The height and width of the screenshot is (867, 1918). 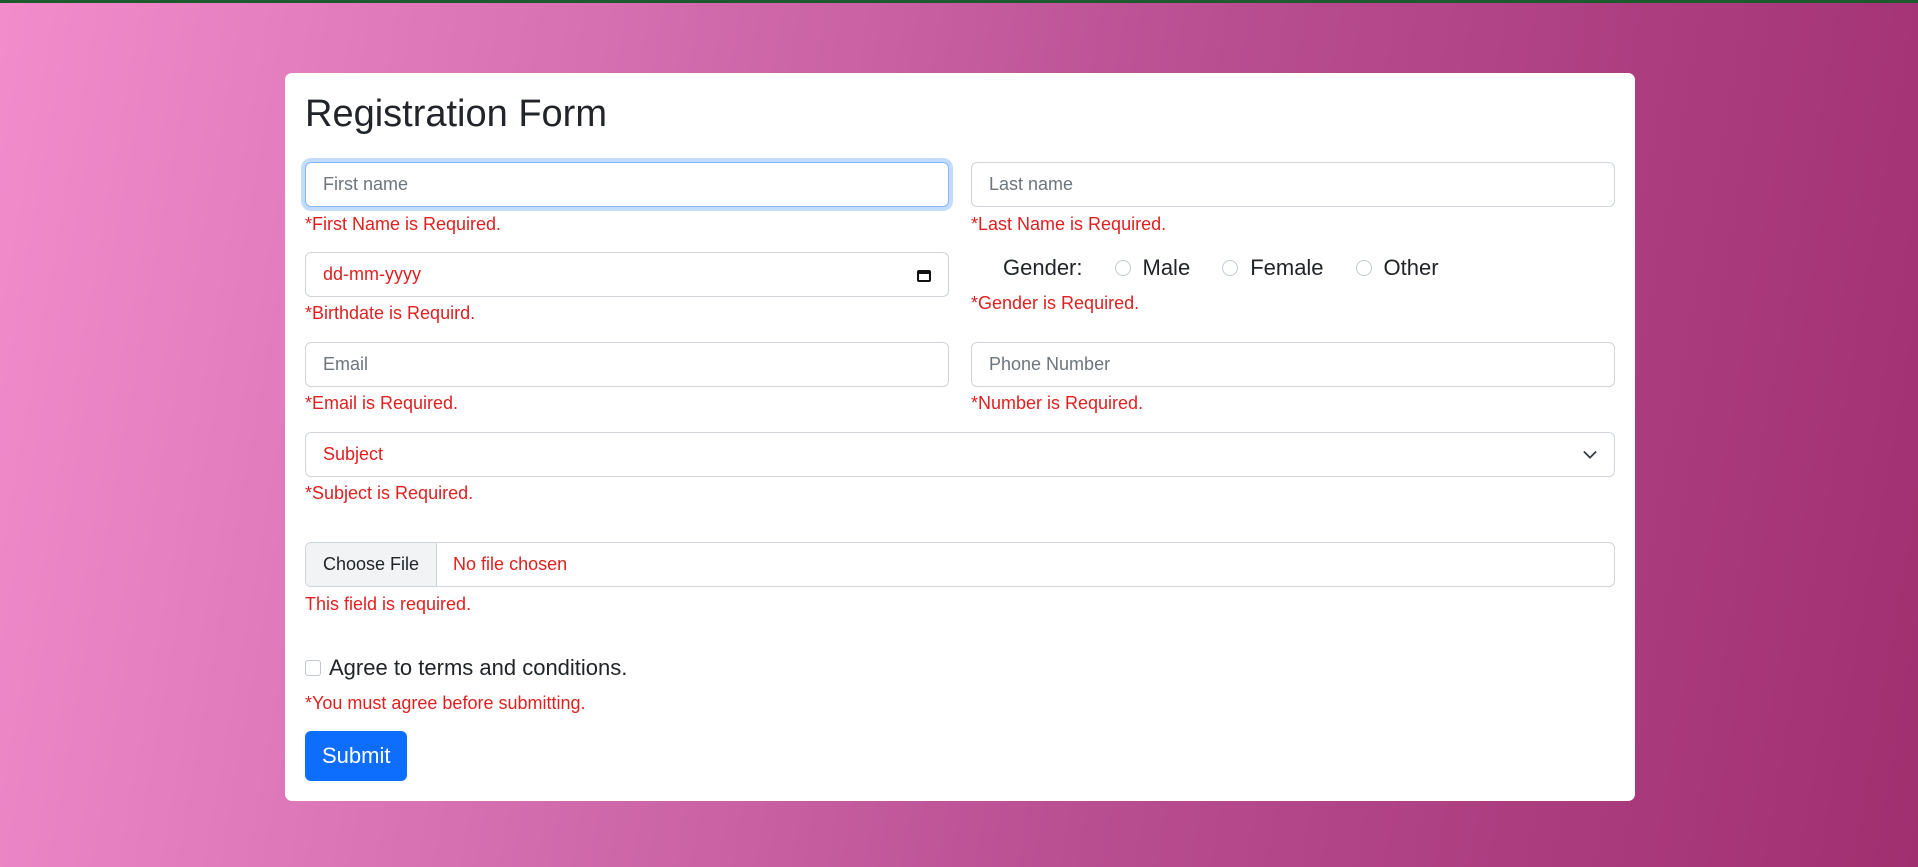 I want to click on last-name-input, so click(x=1293, y=184).